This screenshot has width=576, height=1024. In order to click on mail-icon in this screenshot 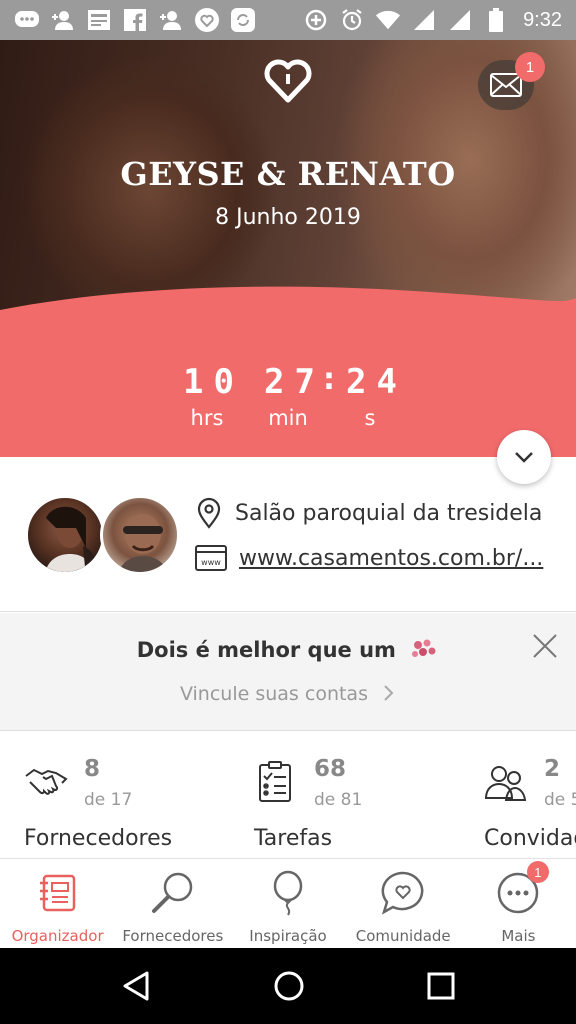, I will do `click(506, 85)`.